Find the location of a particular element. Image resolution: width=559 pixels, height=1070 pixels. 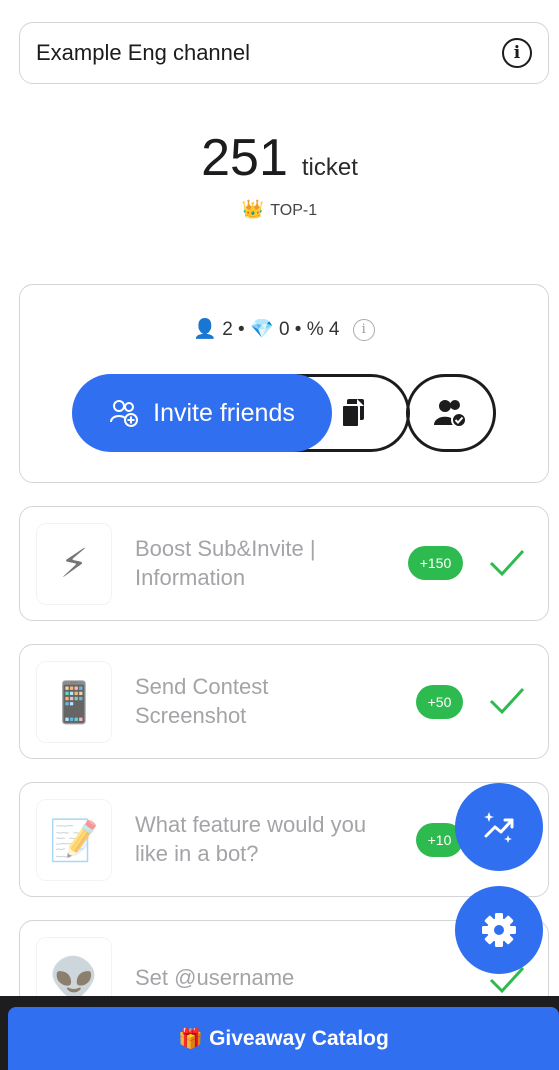

task-item: ⚡ Boost Sub&Invite | Information +150 is located at coordinates (284, 563).